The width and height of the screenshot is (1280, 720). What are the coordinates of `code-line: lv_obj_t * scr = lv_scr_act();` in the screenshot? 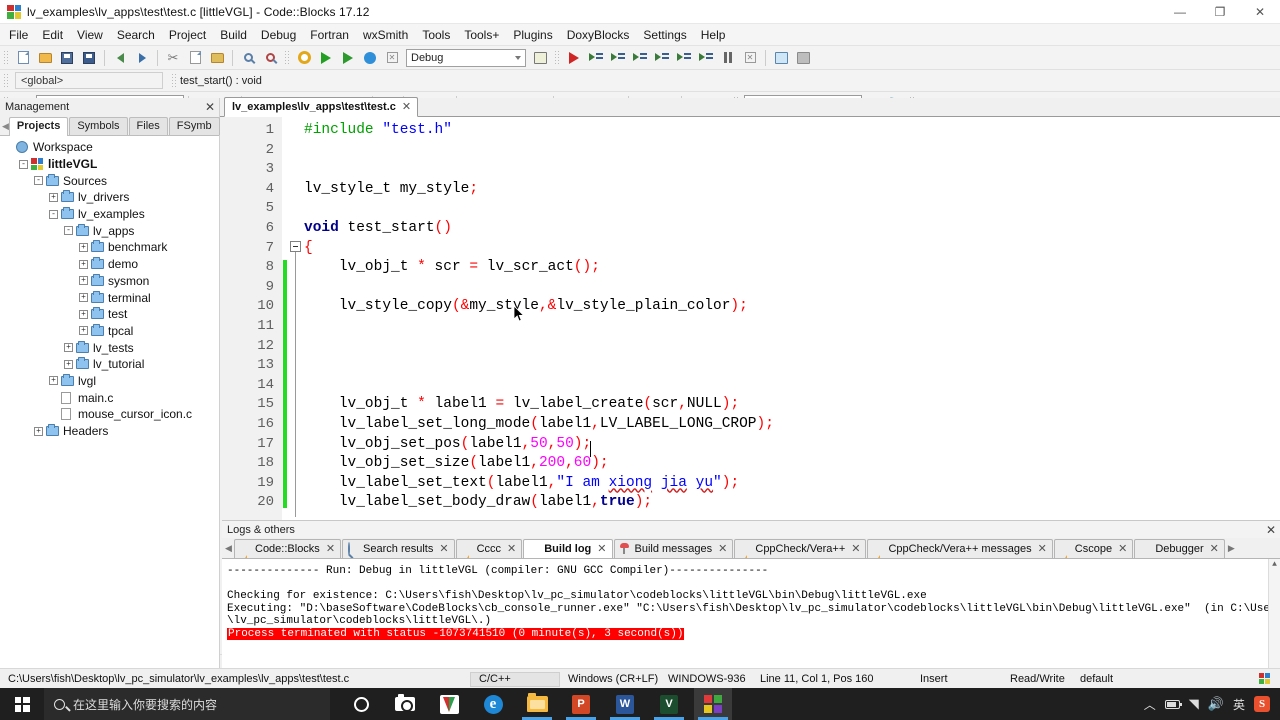 It's located at (792, 268).